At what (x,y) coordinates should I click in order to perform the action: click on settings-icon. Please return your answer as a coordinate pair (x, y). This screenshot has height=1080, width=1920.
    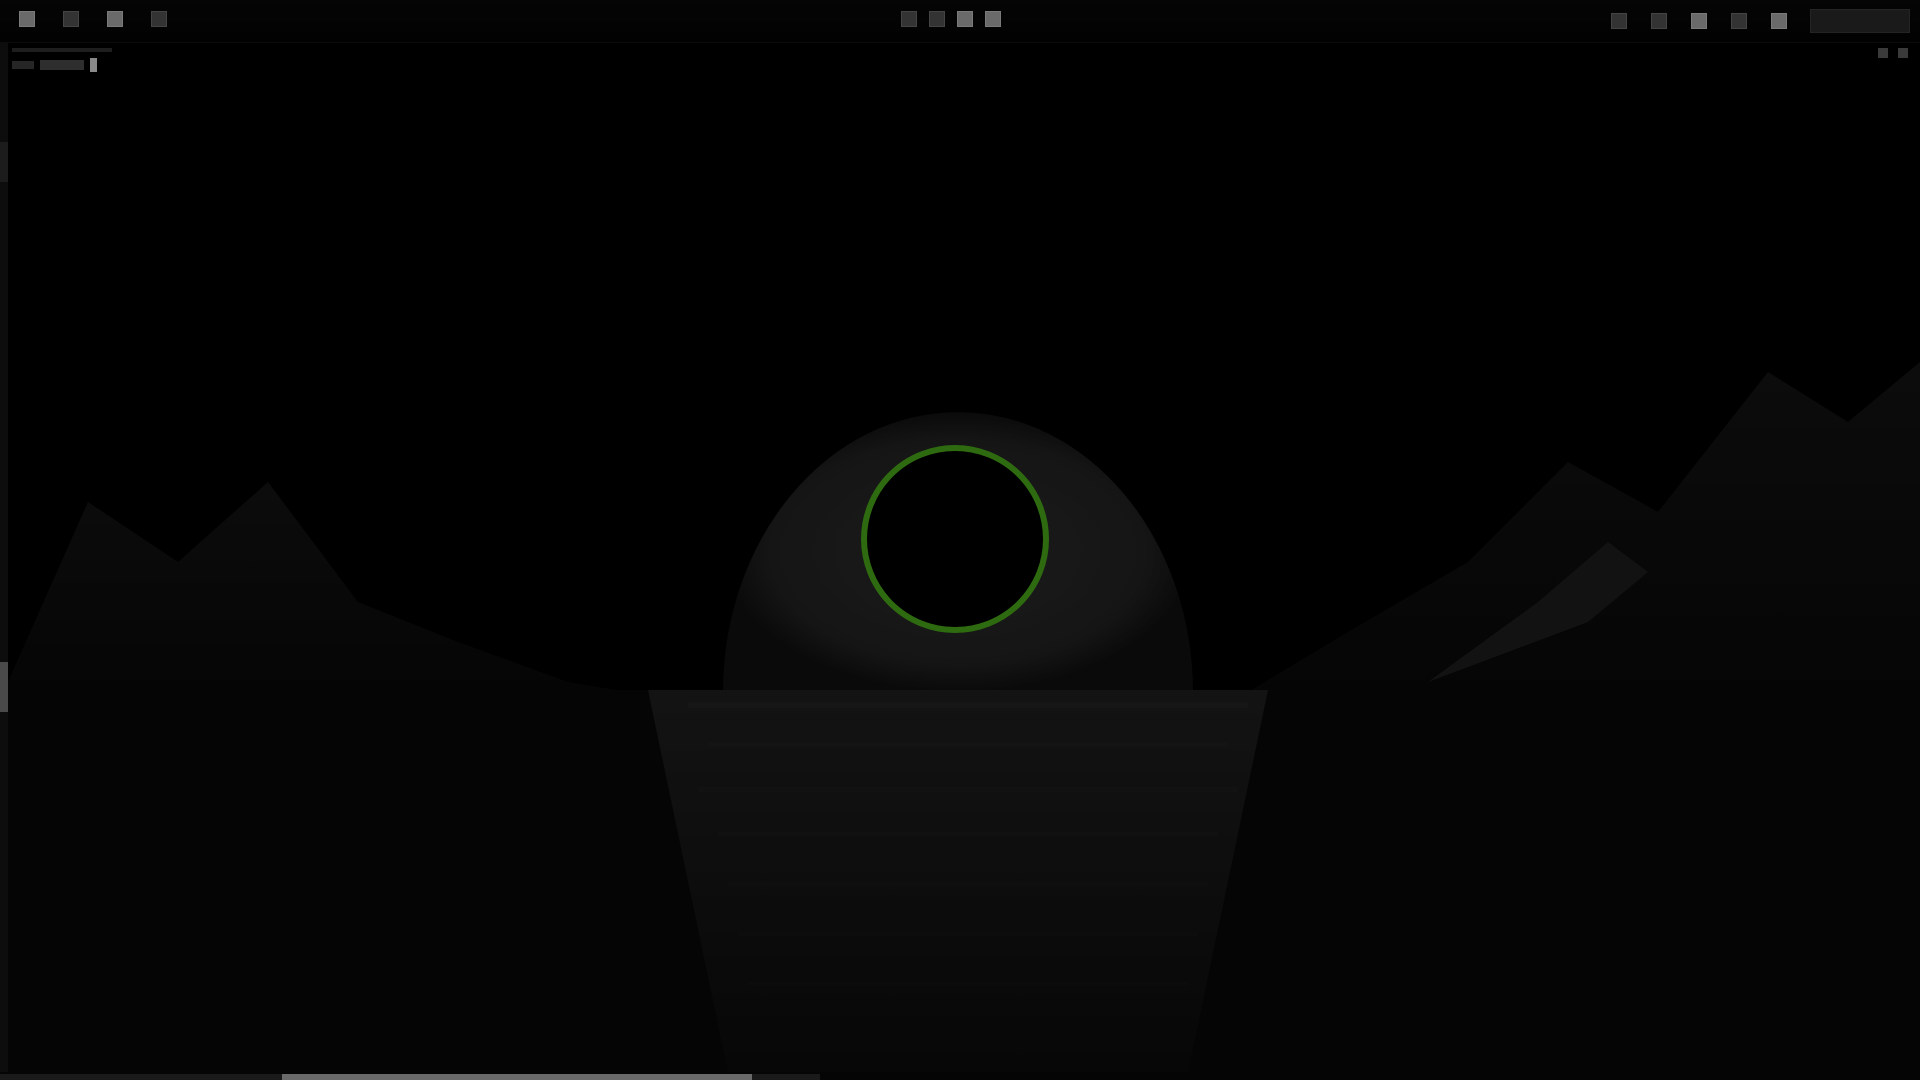
    Looking at the image, I should click on (1699, 21).